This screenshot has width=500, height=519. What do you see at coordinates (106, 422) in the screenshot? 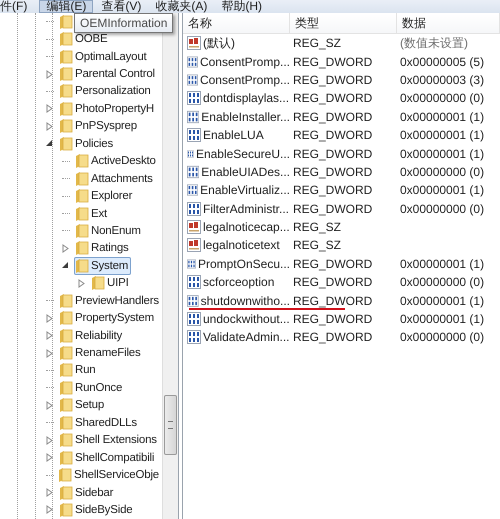
I see `tree-item: SharedDLLs` at bounding box center [106, 422].